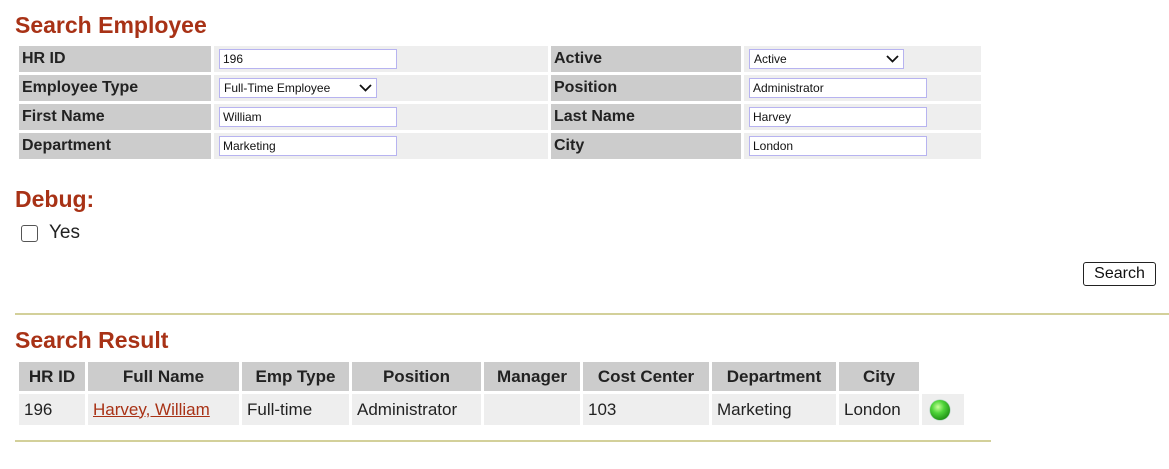 This screenshot has height=469, width=1169. I want to click on cell-manager, so click(532, 409).